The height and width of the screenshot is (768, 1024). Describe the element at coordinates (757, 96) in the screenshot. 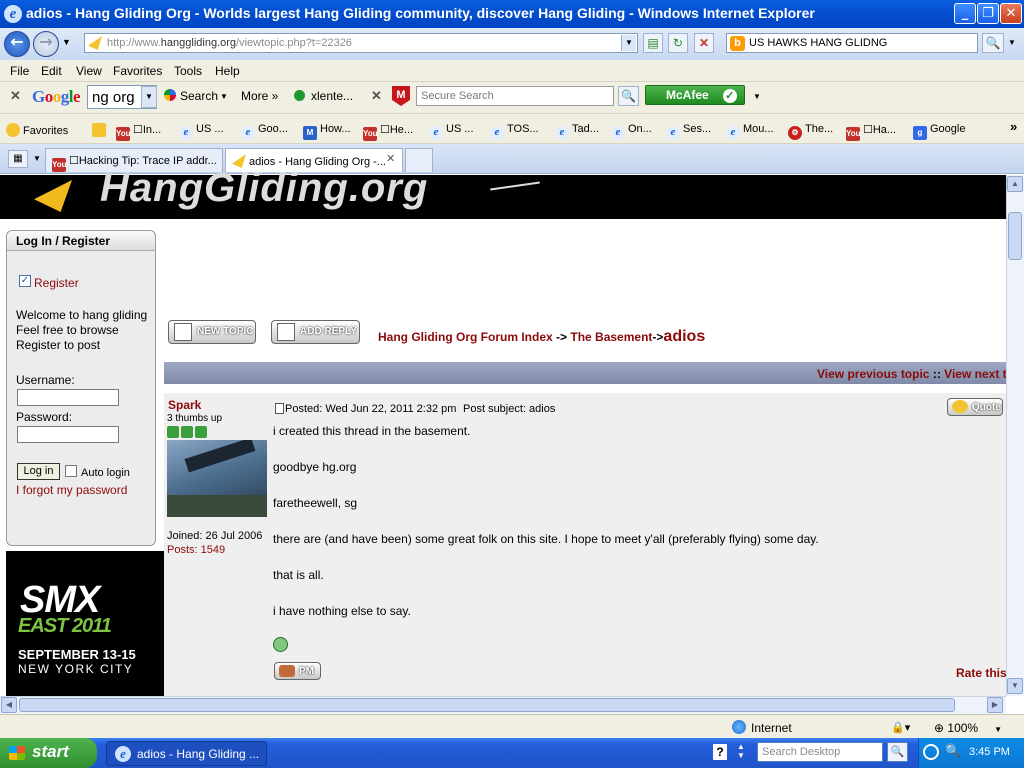

I see `mcafee-dropdown-icon: ▼` at that location.